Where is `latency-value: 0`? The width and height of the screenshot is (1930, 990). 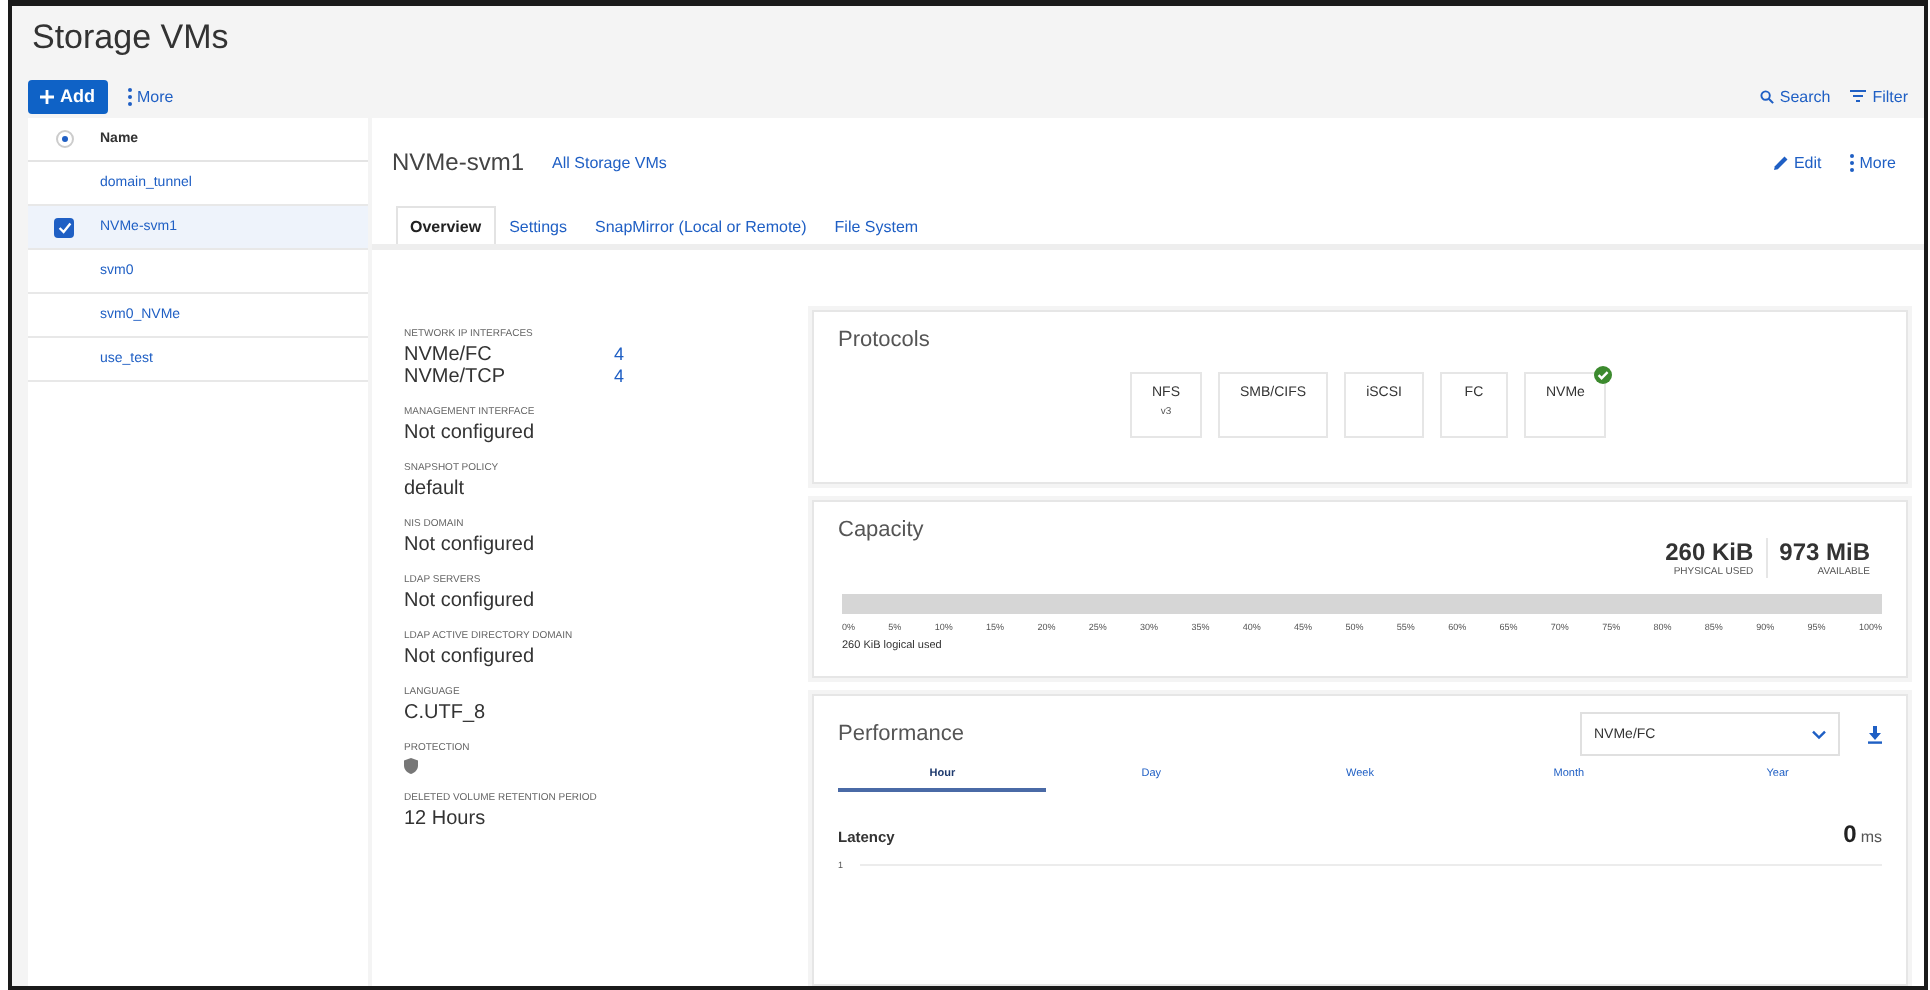 latency-value: 0 is located at coordinates (1850, 834).